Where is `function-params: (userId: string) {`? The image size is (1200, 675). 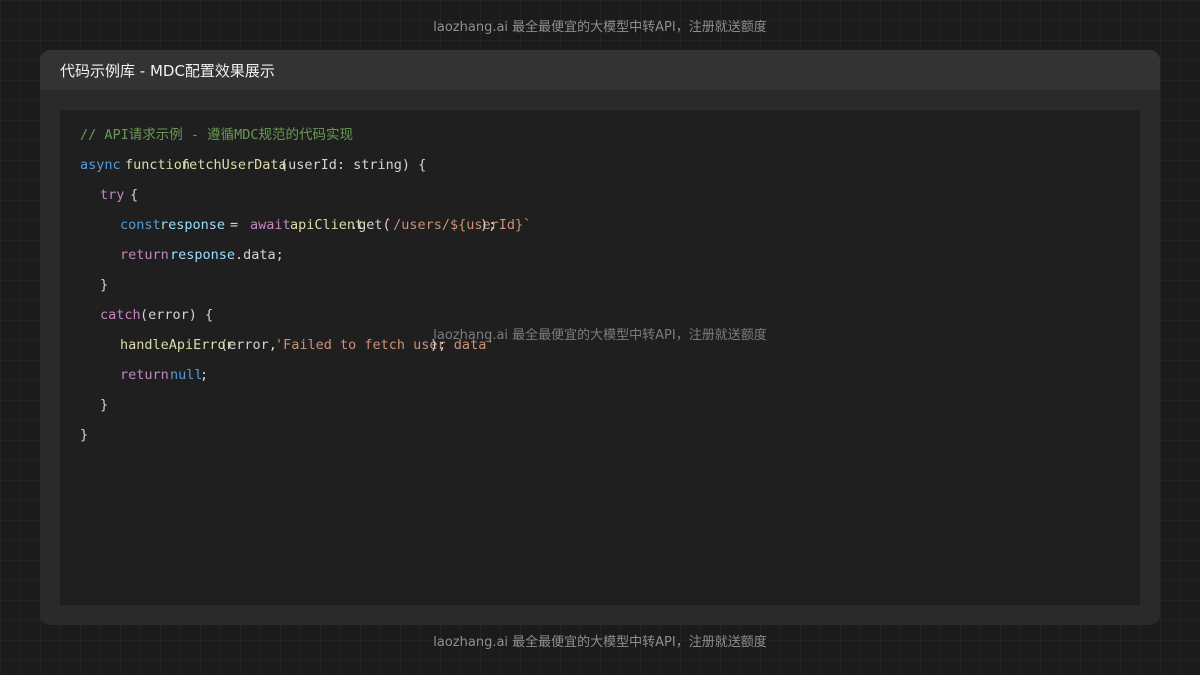
function-params: (userId: string) { is located at coordinates (353, 165).